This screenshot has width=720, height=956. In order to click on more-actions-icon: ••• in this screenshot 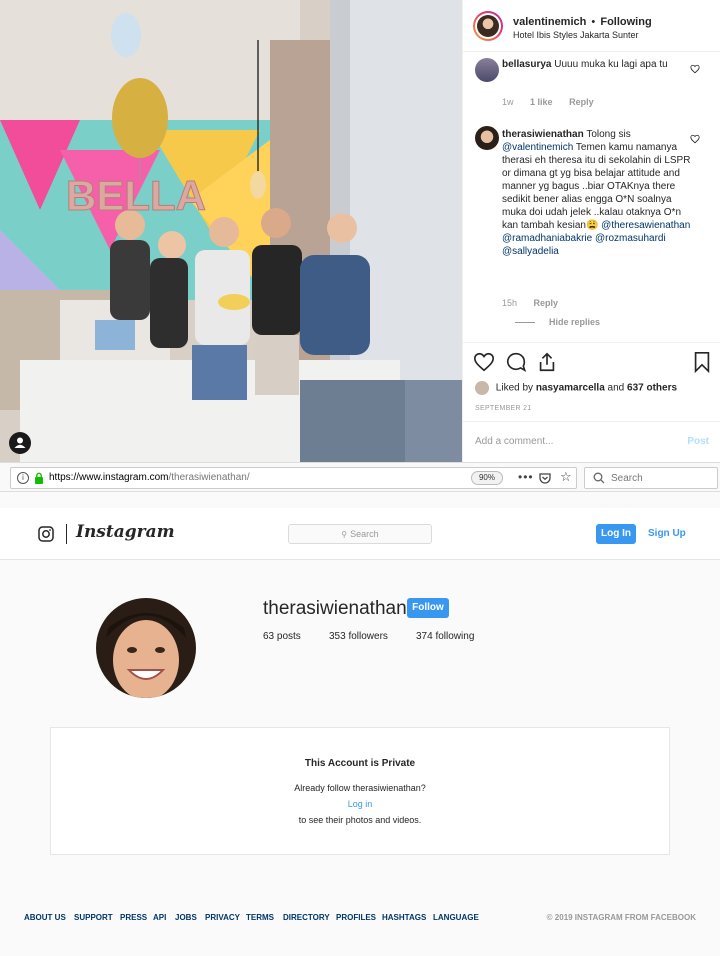, I will do `click(526, 477)`.